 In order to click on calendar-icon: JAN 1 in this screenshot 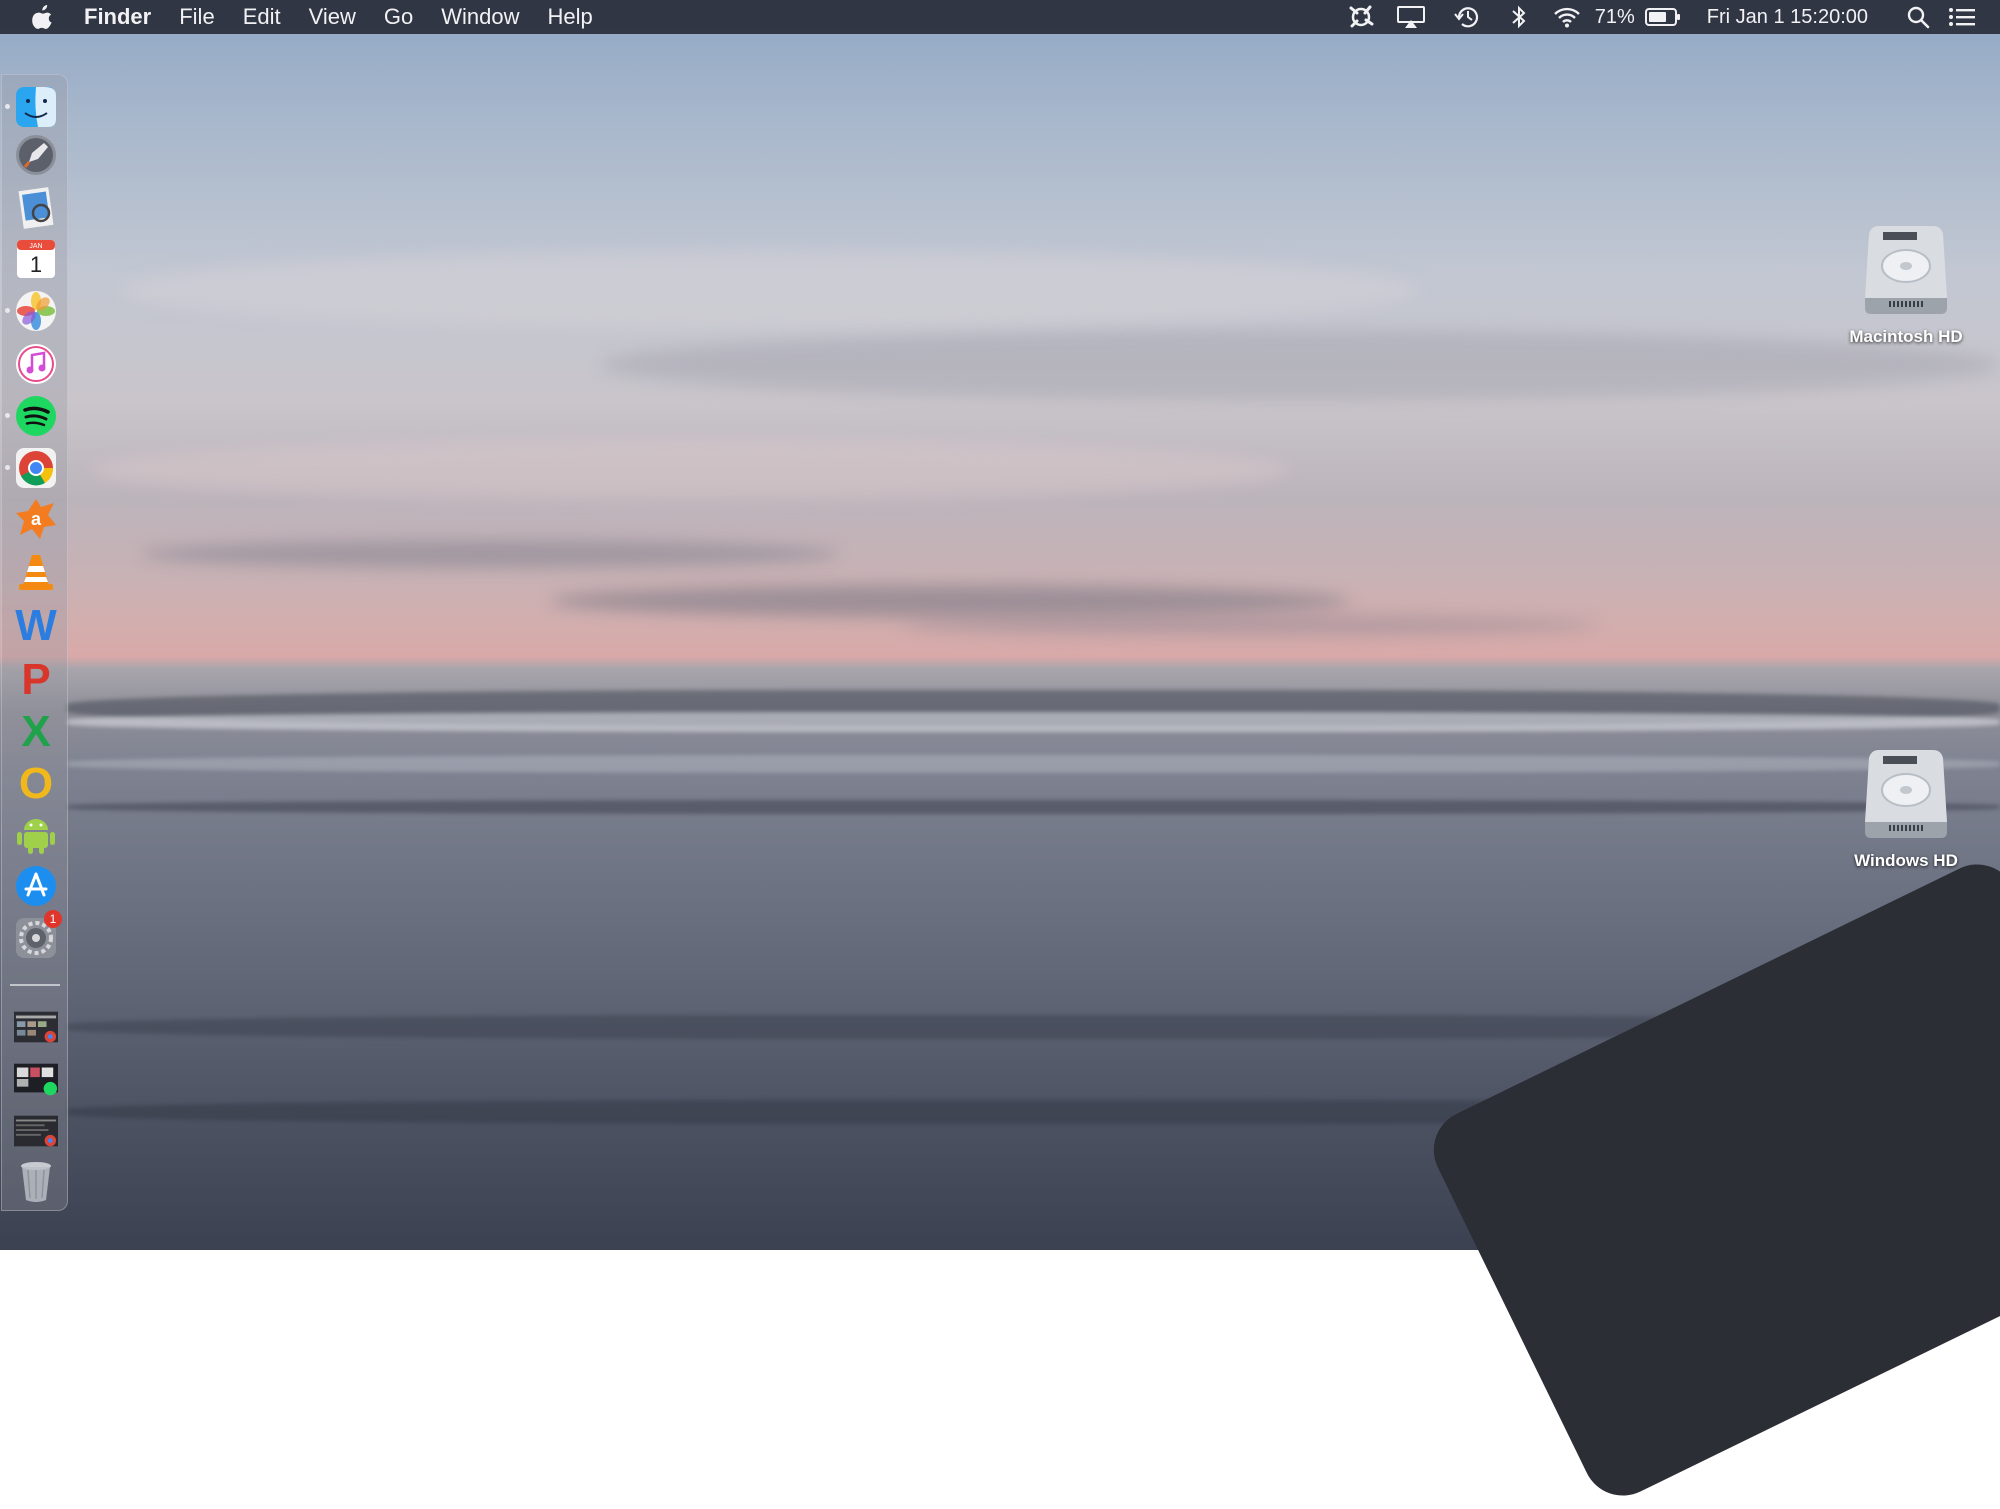, I will do `click(36, 259)`.